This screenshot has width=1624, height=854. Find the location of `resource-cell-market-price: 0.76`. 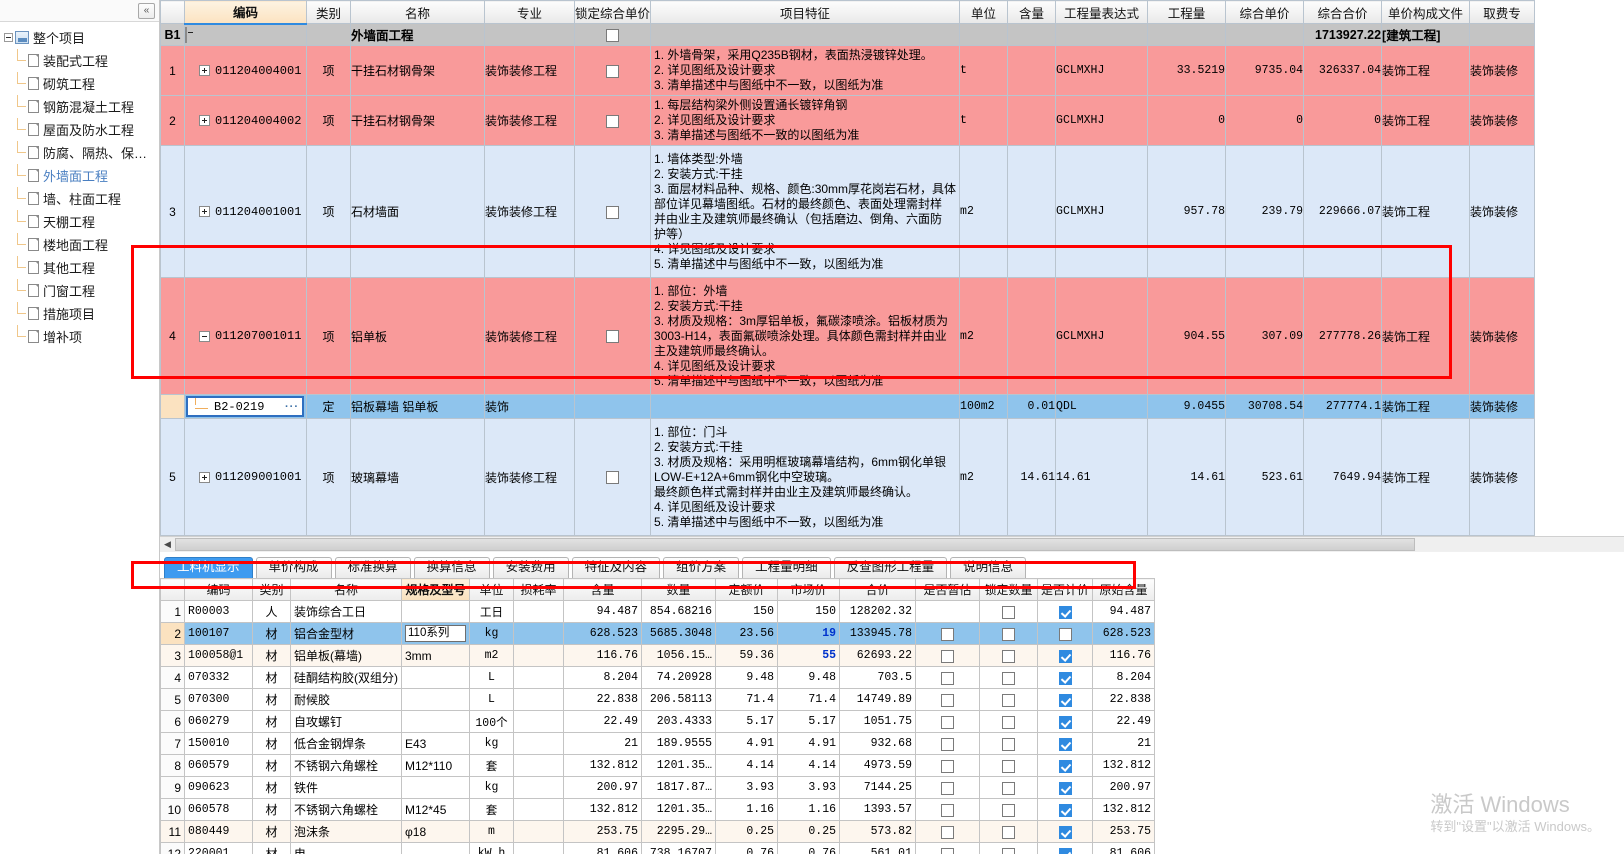

resource-cell-market-price: 0.76 is located at coordinates (808, 848).